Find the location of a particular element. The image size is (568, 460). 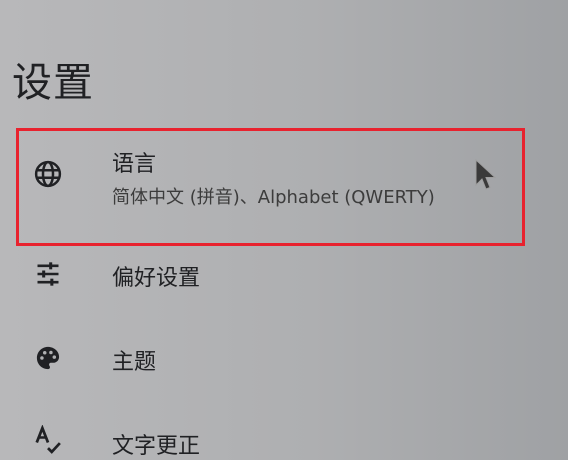

settings-item-preferences: 偏好设置 is located at coordinates (284, 275).